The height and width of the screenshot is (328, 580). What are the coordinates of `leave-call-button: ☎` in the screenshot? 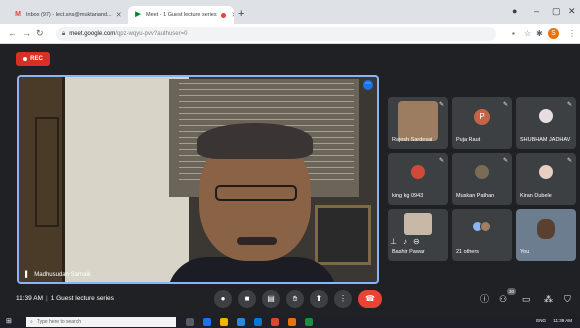 It's located at (370, 299).